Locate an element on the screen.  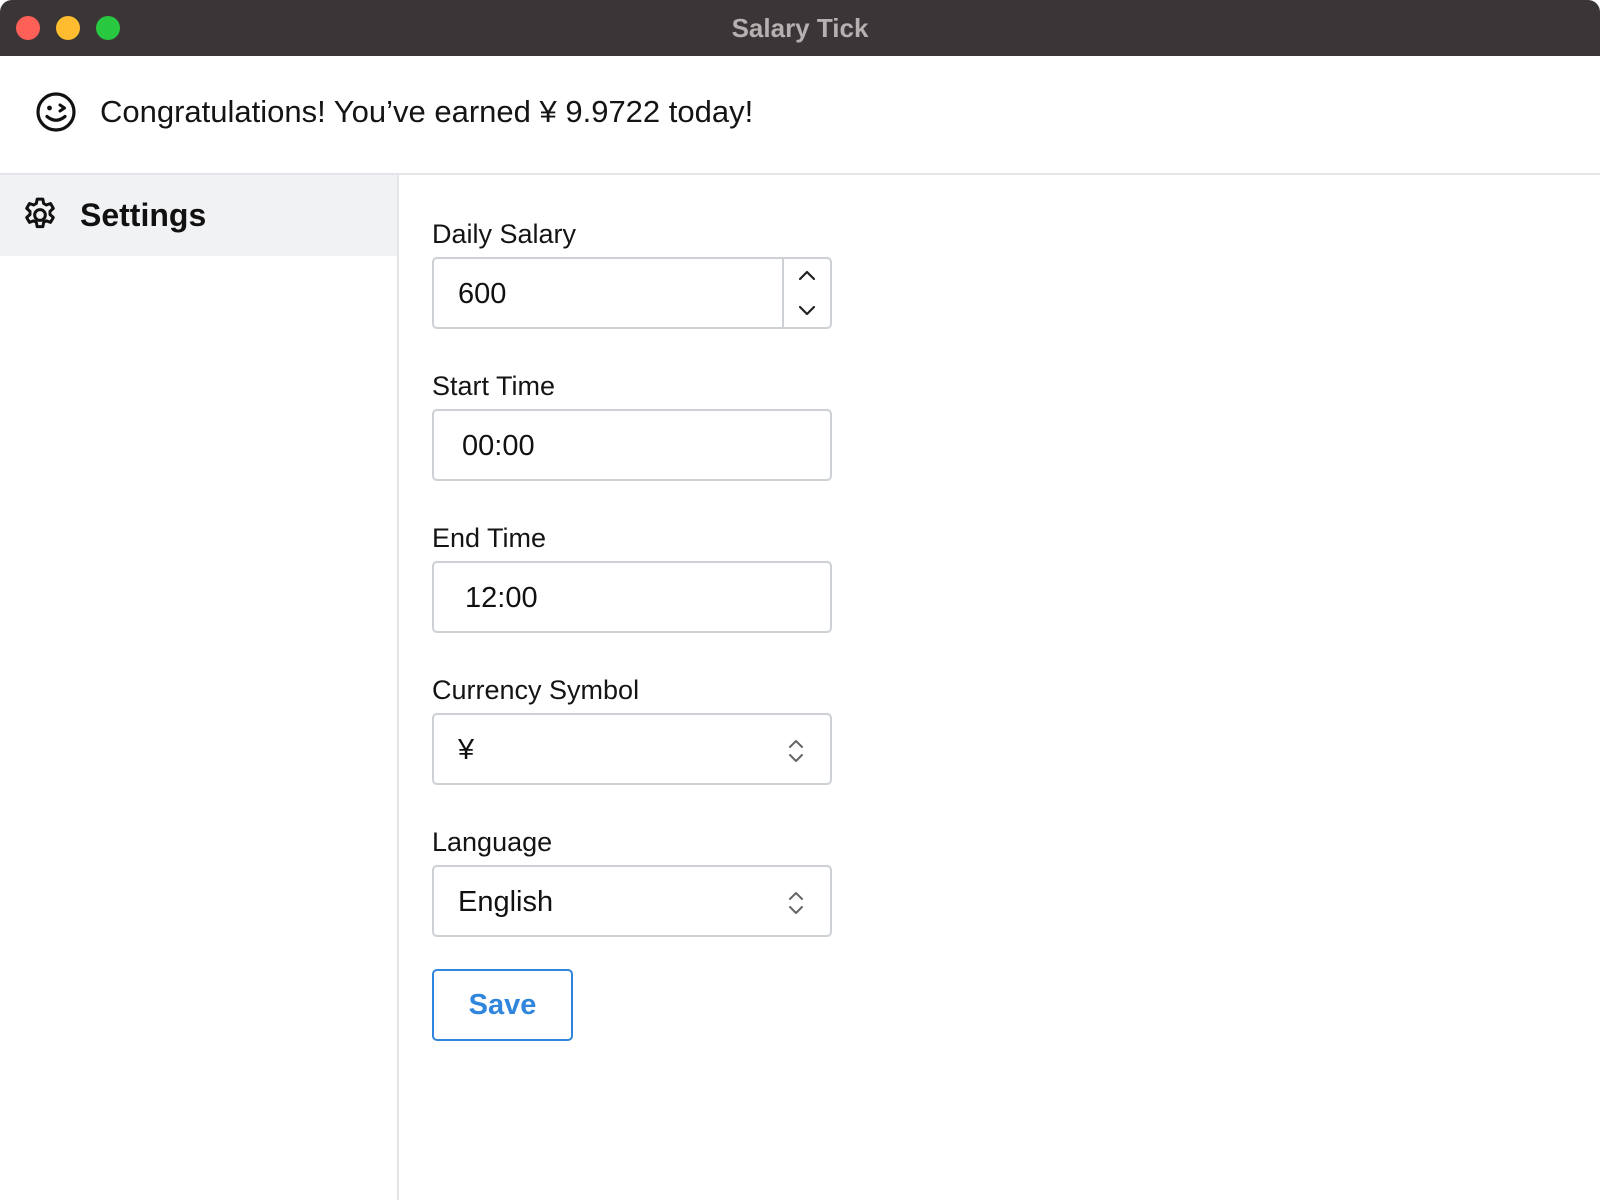
start-time-field: 00:00 is located at coordinates (632, 445).